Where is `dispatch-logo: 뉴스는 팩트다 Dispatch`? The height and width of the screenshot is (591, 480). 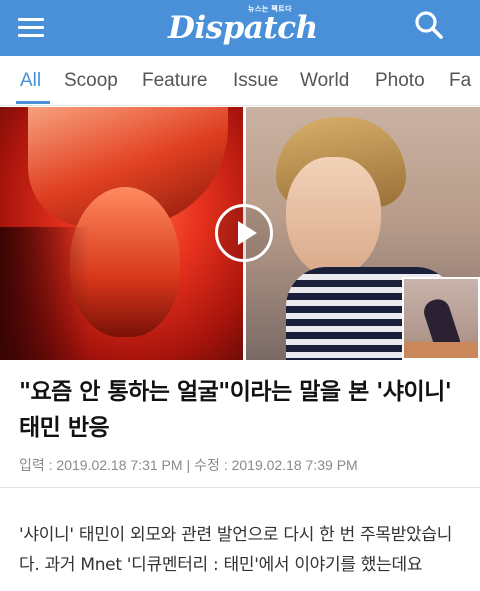
dispatch-logo: 뉴스는 팩트다 Dispatch is located at coordinates (243, 28).